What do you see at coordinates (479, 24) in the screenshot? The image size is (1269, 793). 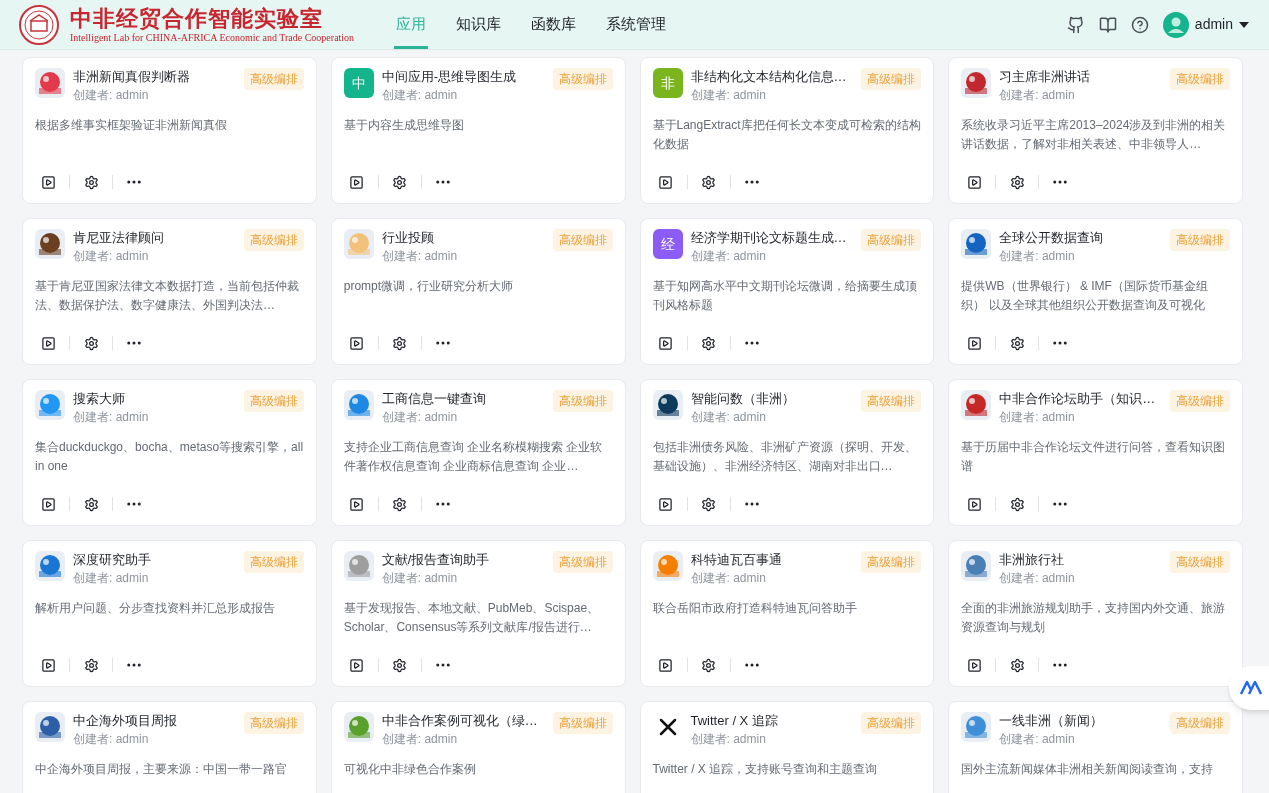 I see `nav-tab: 知识库` at bounding box center [479, 24].